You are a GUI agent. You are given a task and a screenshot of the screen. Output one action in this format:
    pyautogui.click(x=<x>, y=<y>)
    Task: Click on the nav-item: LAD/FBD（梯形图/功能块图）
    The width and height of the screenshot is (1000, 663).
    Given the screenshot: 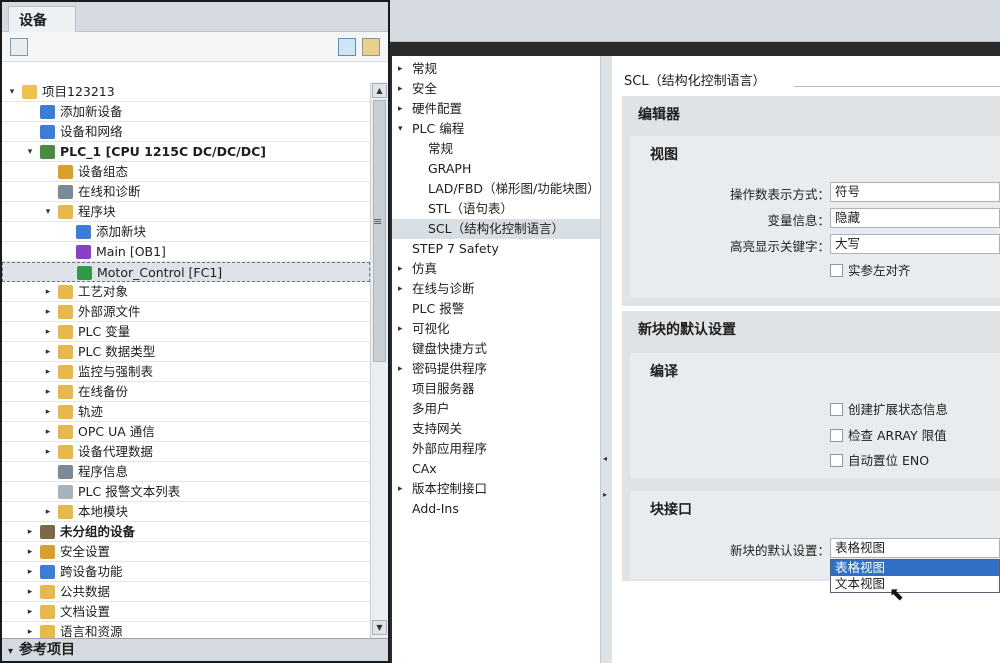 What is the action you would take?
    pyautogui.click(x=496, y=189)
    